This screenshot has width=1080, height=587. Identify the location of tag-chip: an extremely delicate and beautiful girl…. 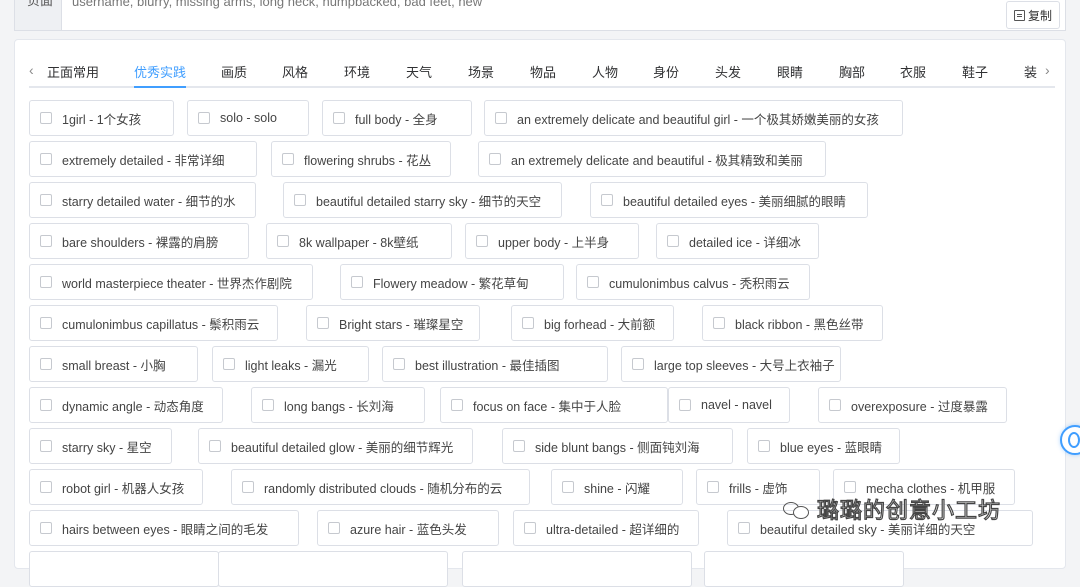
(693, 118).